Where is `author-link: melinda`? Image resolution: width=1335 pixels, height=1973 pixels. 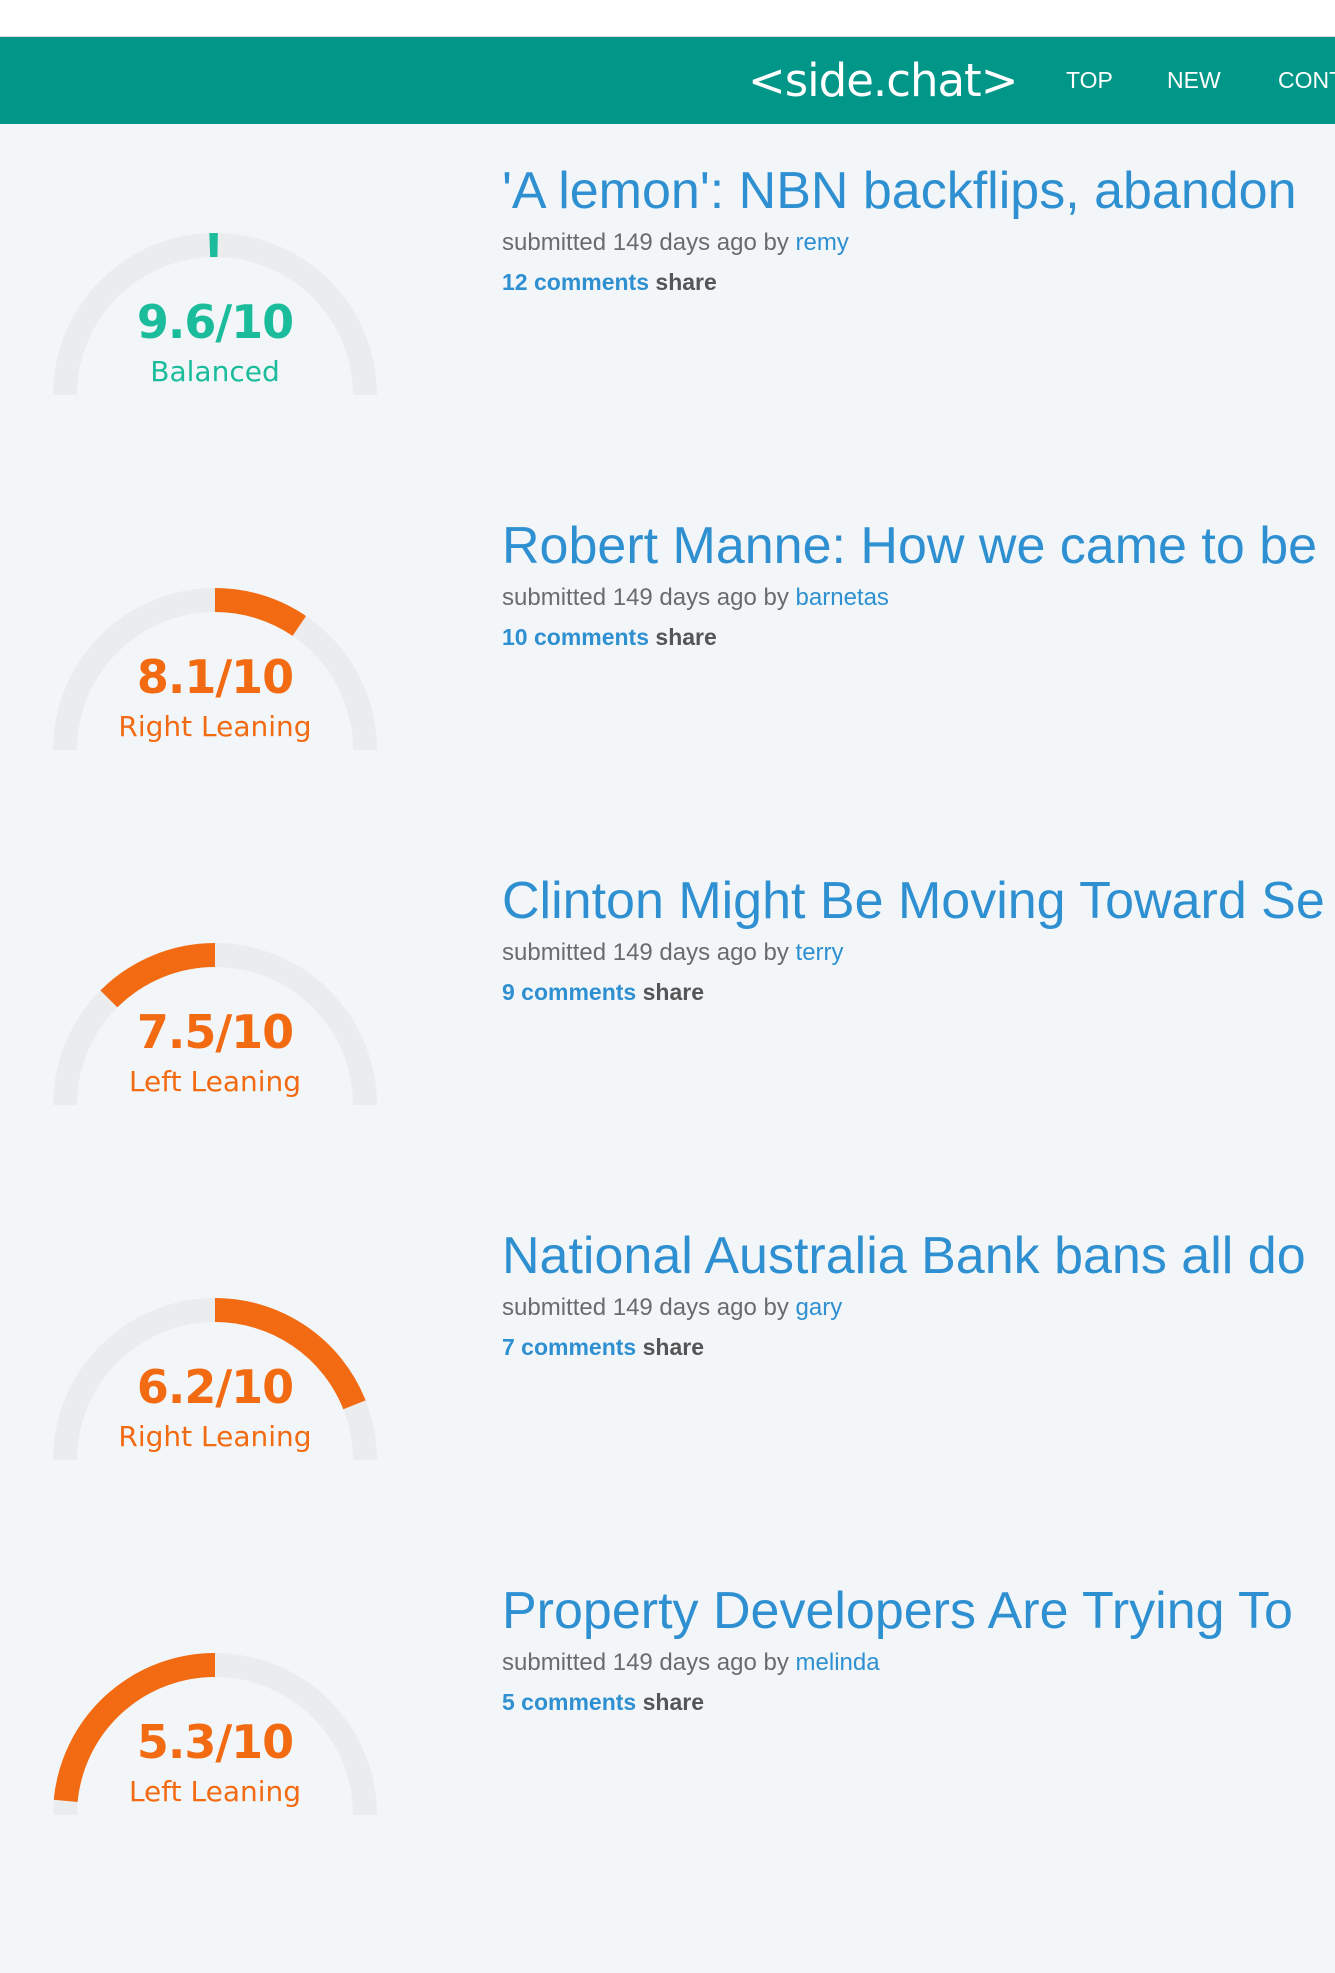
author-link: melinda is located at coordinates (838, 1662).